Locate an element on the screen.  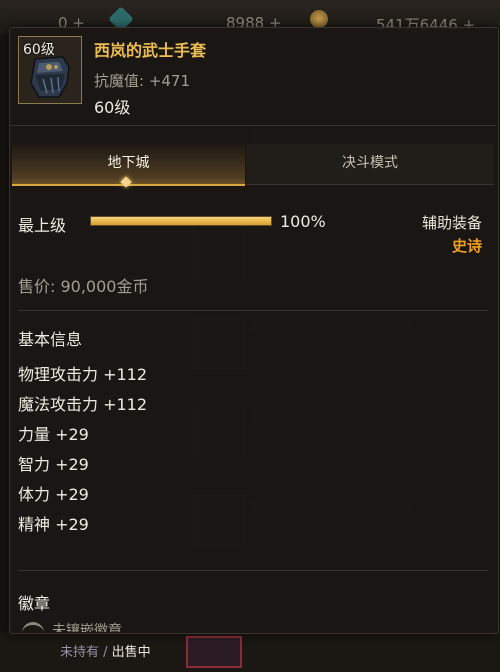
badge-section-title: 徽章 is located at coordinates (34, 603).